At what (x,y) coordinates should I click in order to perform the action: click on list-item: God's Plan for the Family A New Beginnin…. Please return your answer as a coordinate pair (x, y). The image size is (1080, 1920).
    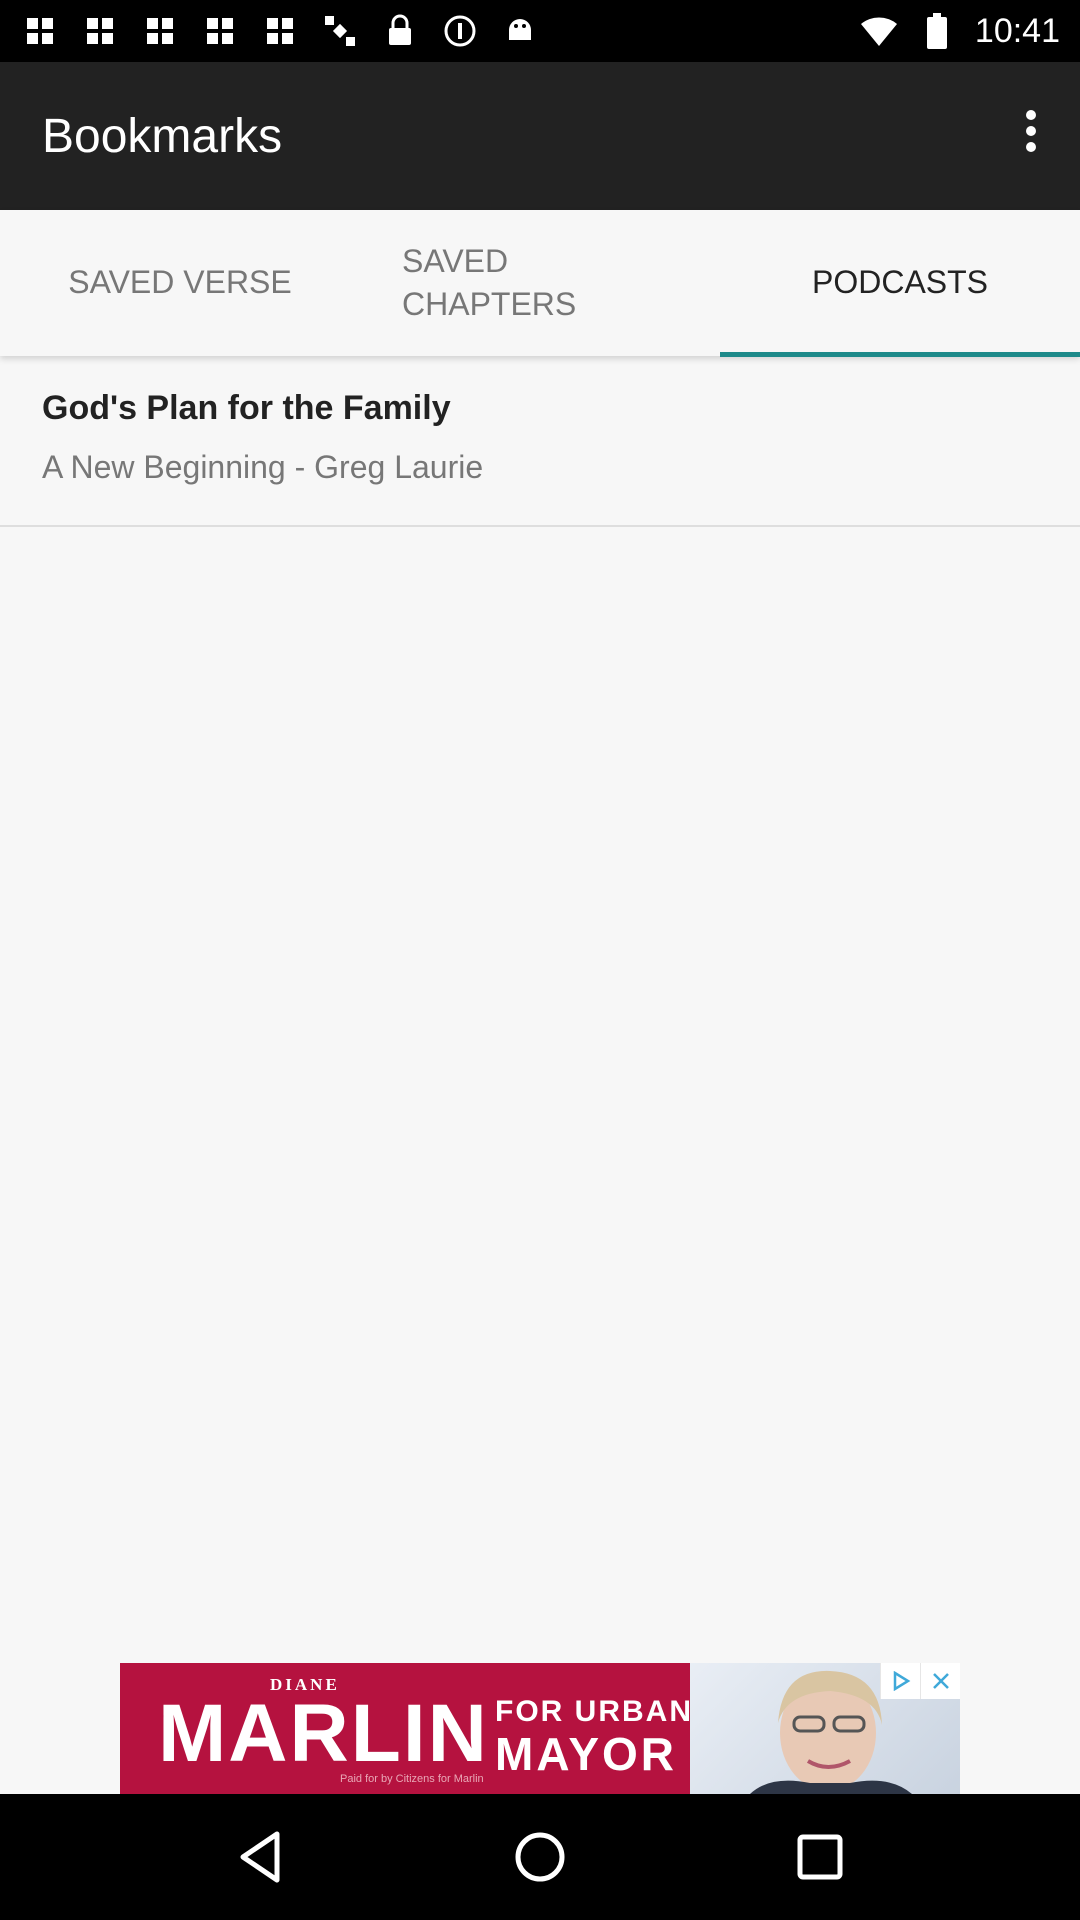
    Looking at the image, I should click on (540, 442).